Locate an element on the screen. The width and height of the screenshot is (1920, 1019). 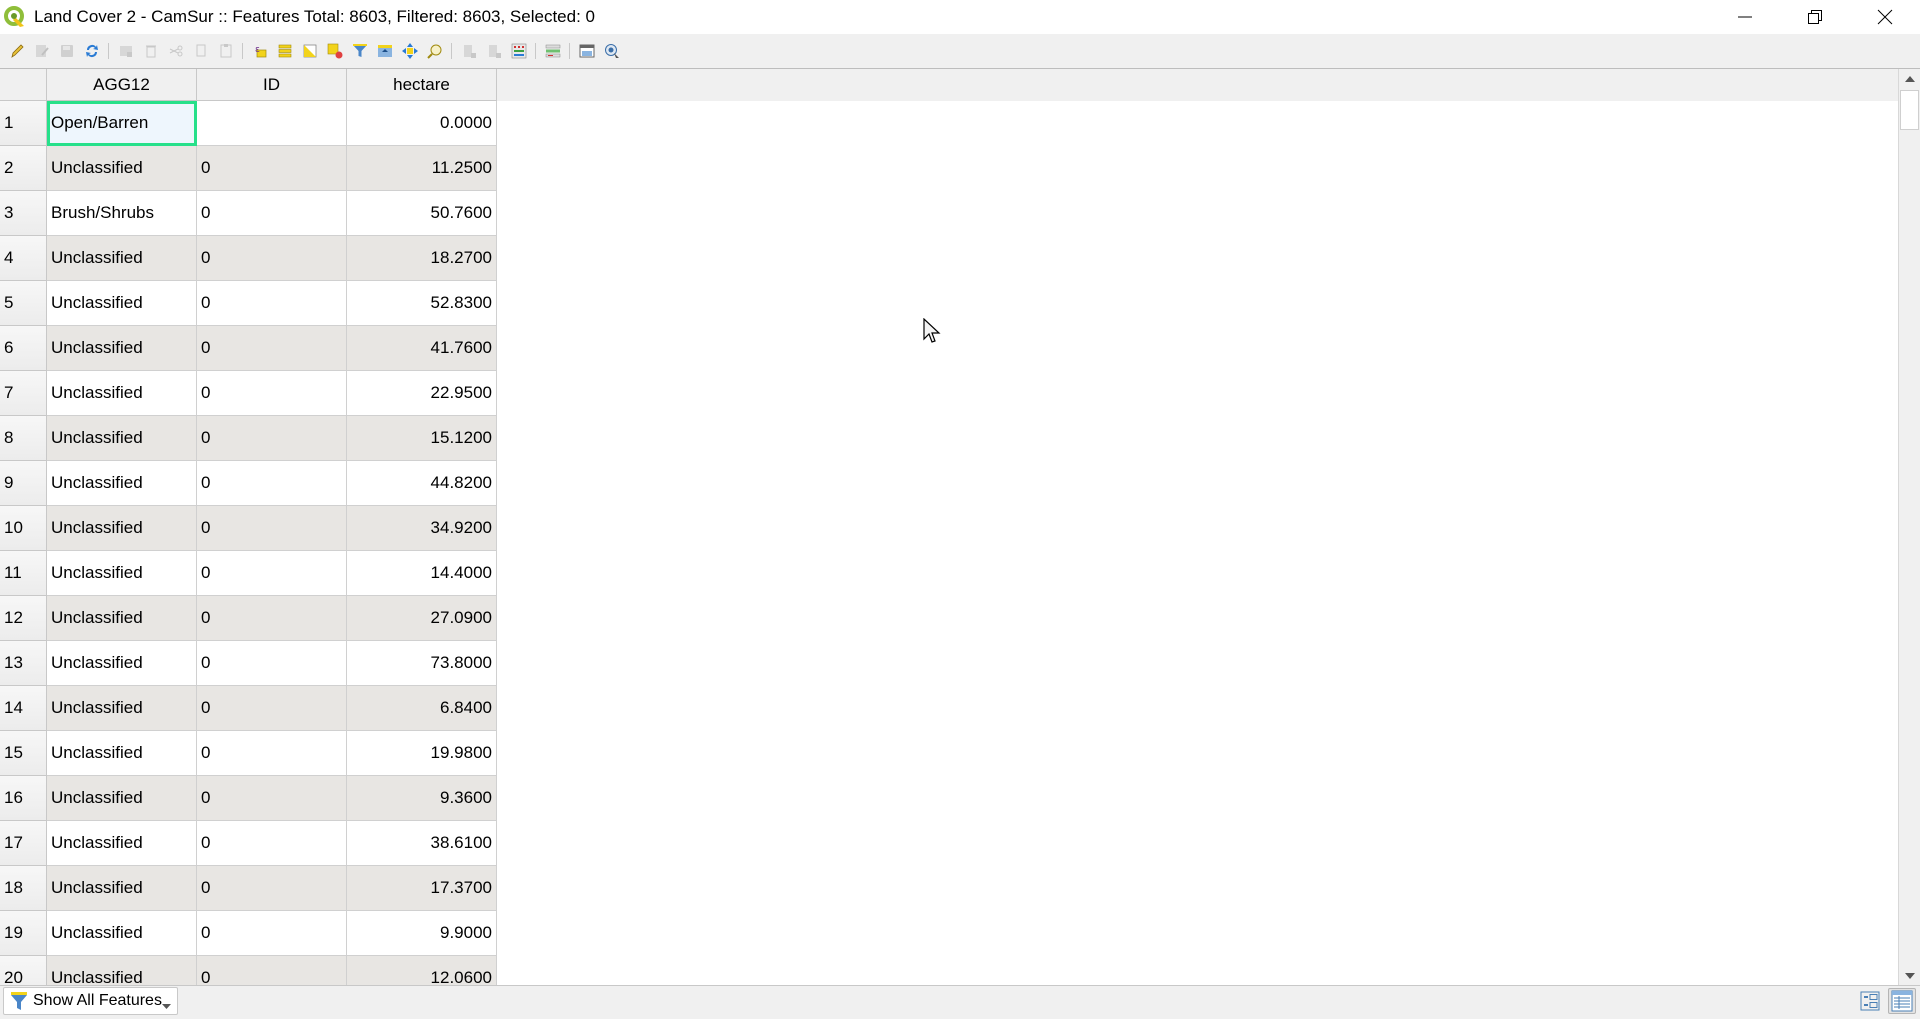
vertical-scrollbar is located at coordinates (1909, 527).